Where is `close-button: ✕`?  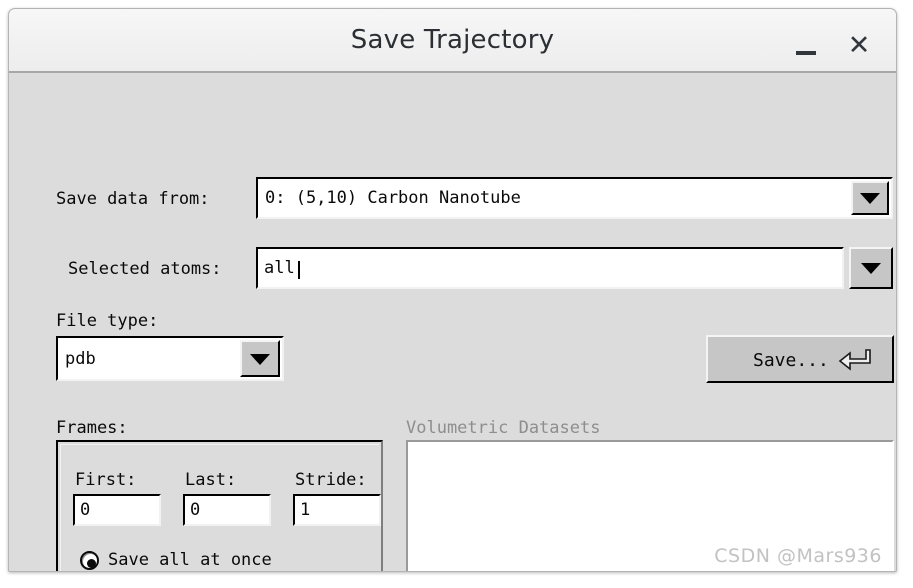 close-button: ✕ is located at coordinates (859, 45).